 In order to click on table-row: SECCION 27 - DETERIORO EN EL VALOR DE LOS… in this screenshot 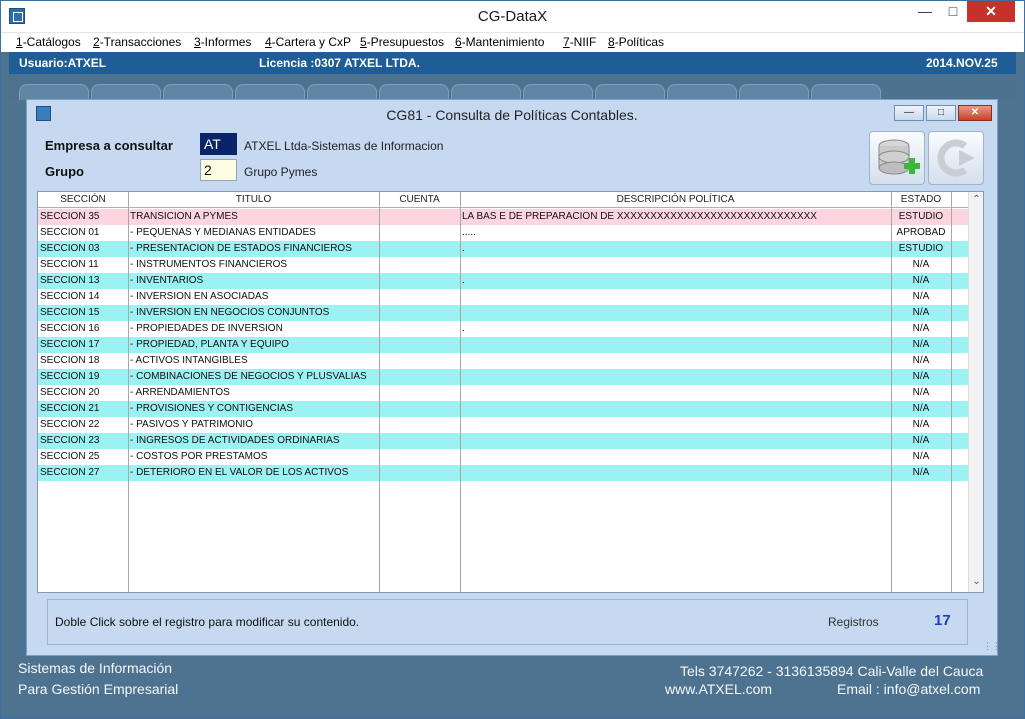, I will do `click(503, 473)`.